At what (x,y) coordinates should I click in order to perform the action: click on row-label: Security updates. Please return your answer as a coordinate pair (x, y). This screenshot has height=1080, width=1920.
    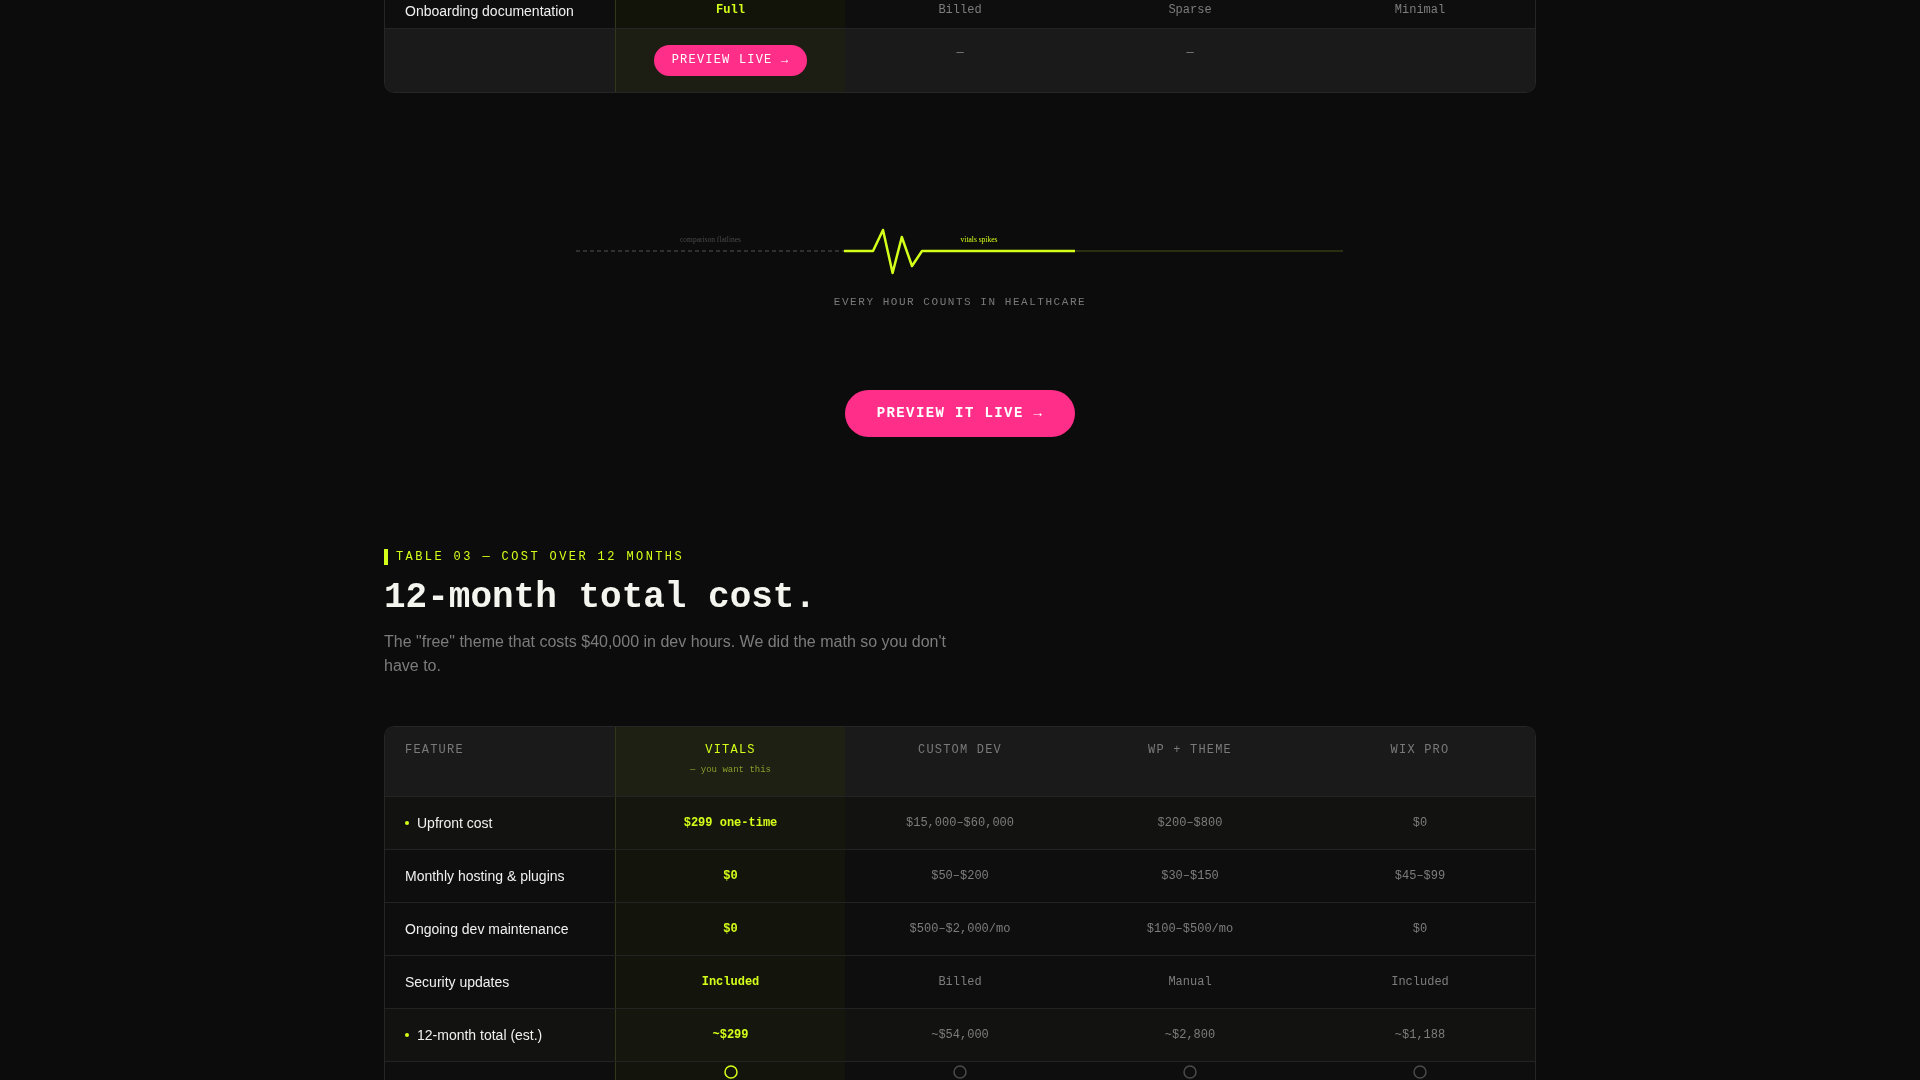
    Looking at the image, I should click on (457, 982).